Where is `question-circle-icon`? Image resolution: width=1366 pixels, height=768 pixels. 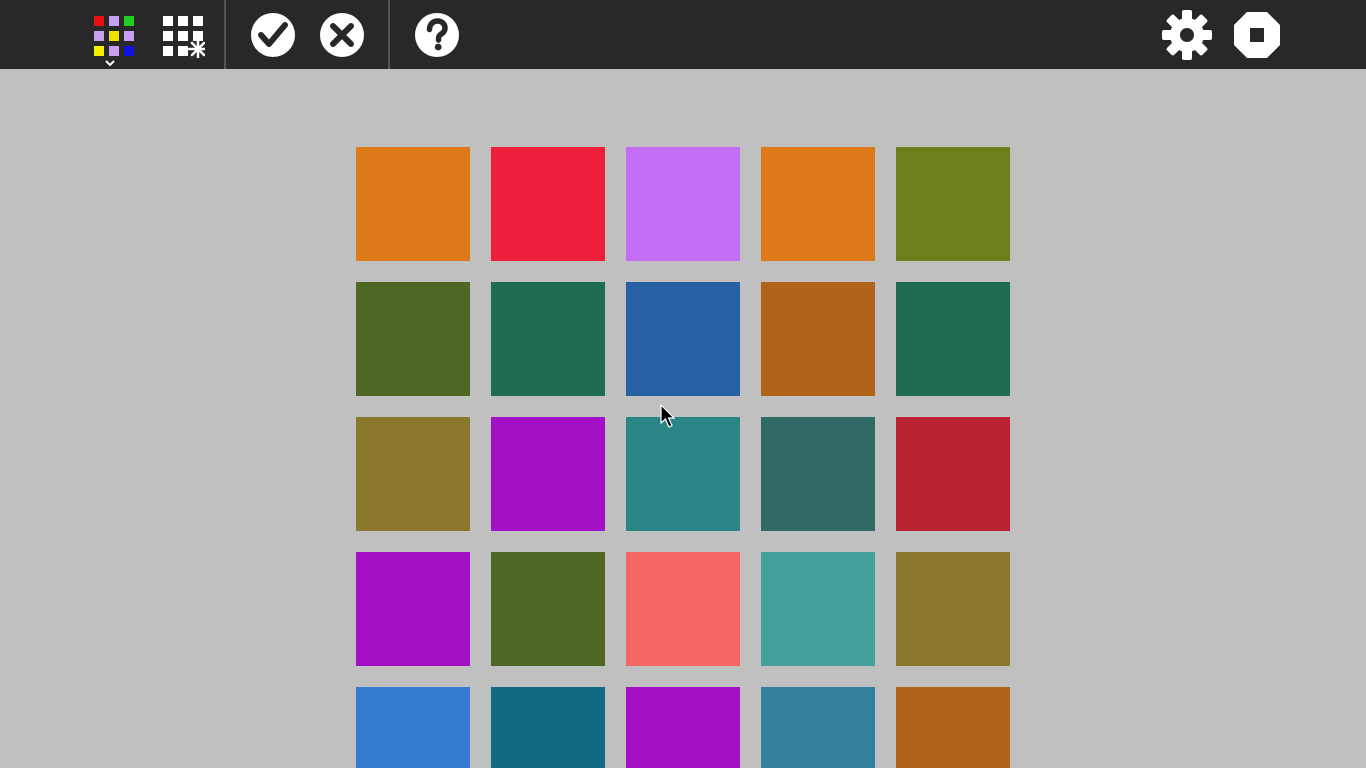 question-circle-icon is located at coordinates (437, 34).